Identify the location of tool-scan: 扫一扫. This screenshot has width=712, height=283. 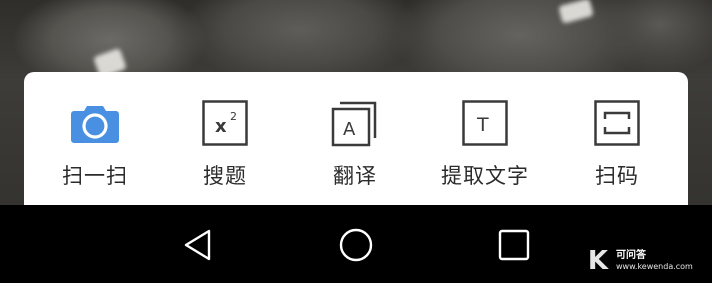
(95, 139).